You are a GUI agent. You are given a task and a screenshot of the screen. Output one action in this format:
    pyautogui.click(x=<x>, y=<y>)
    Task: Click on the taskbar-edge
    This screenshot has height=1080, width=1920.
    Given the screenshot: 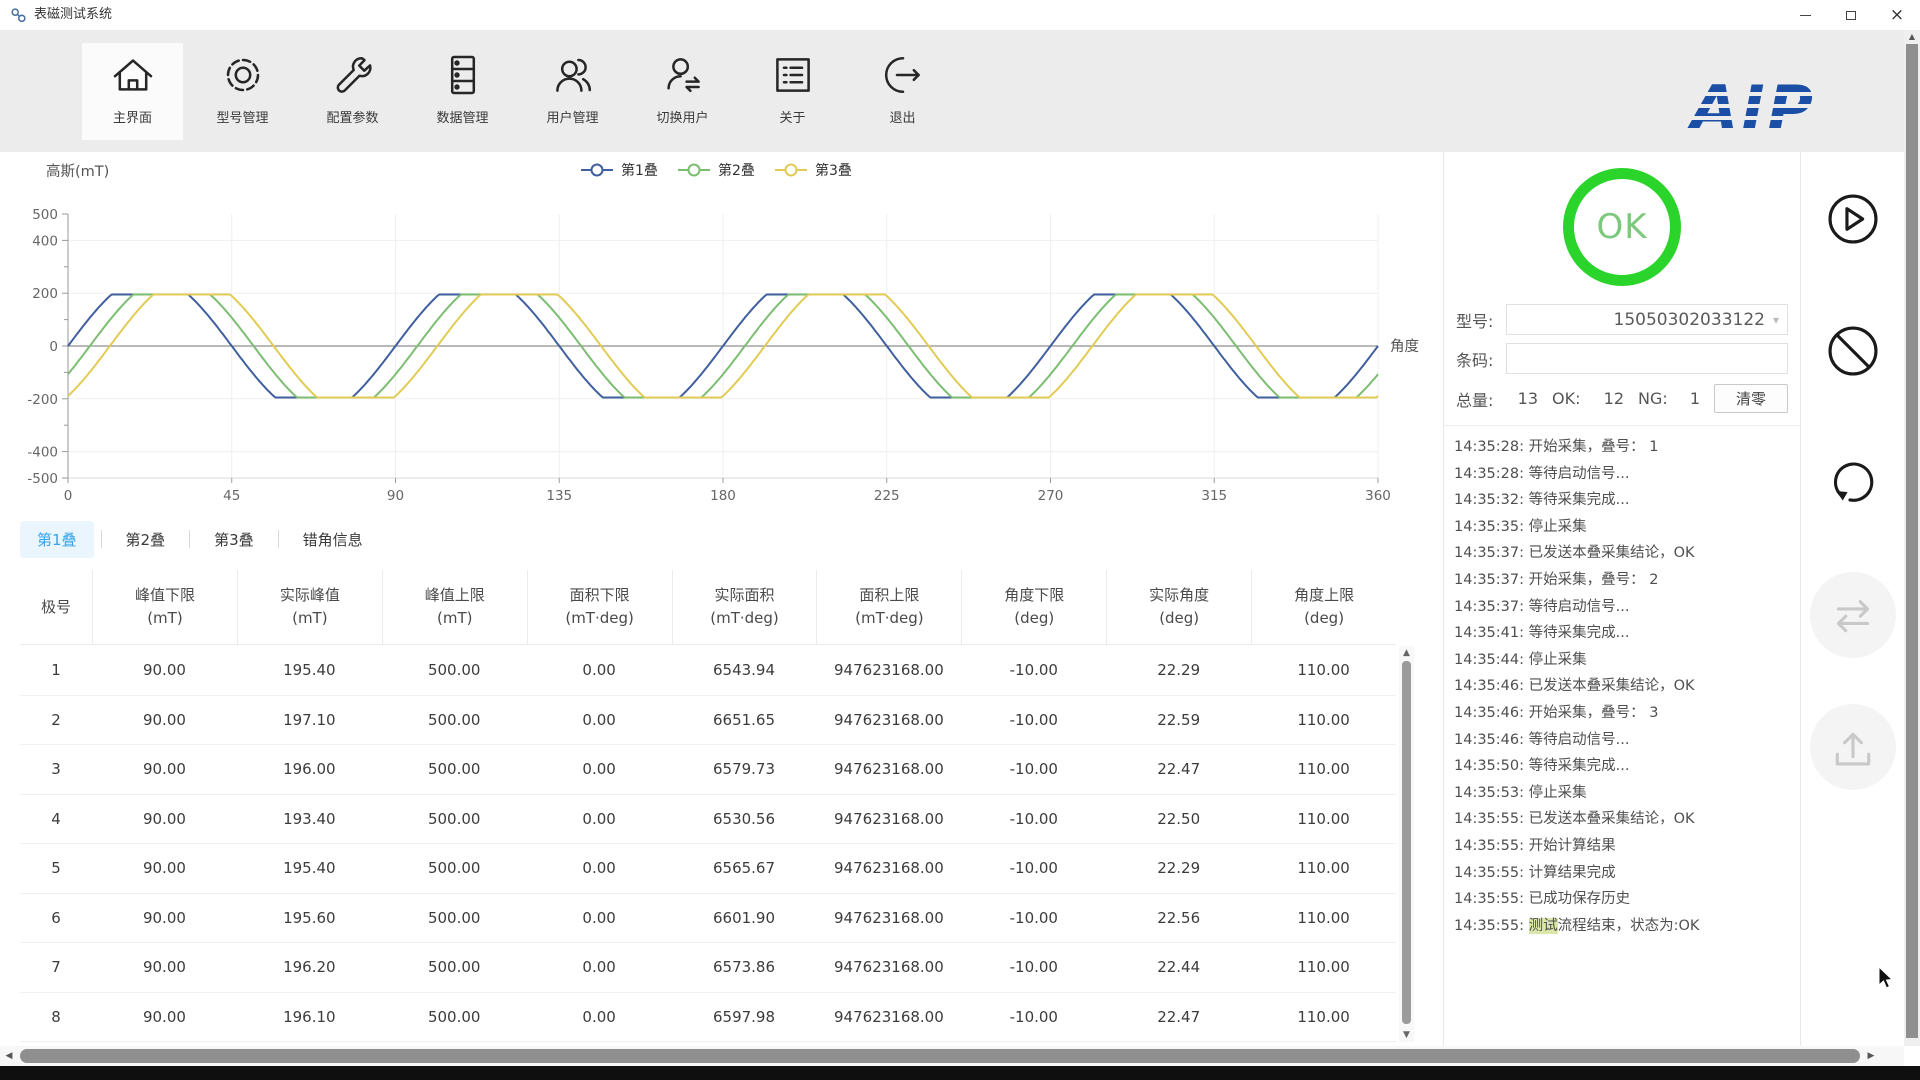 What is the action you would take?
    pyautogui.click(x=960, y=1073)
    